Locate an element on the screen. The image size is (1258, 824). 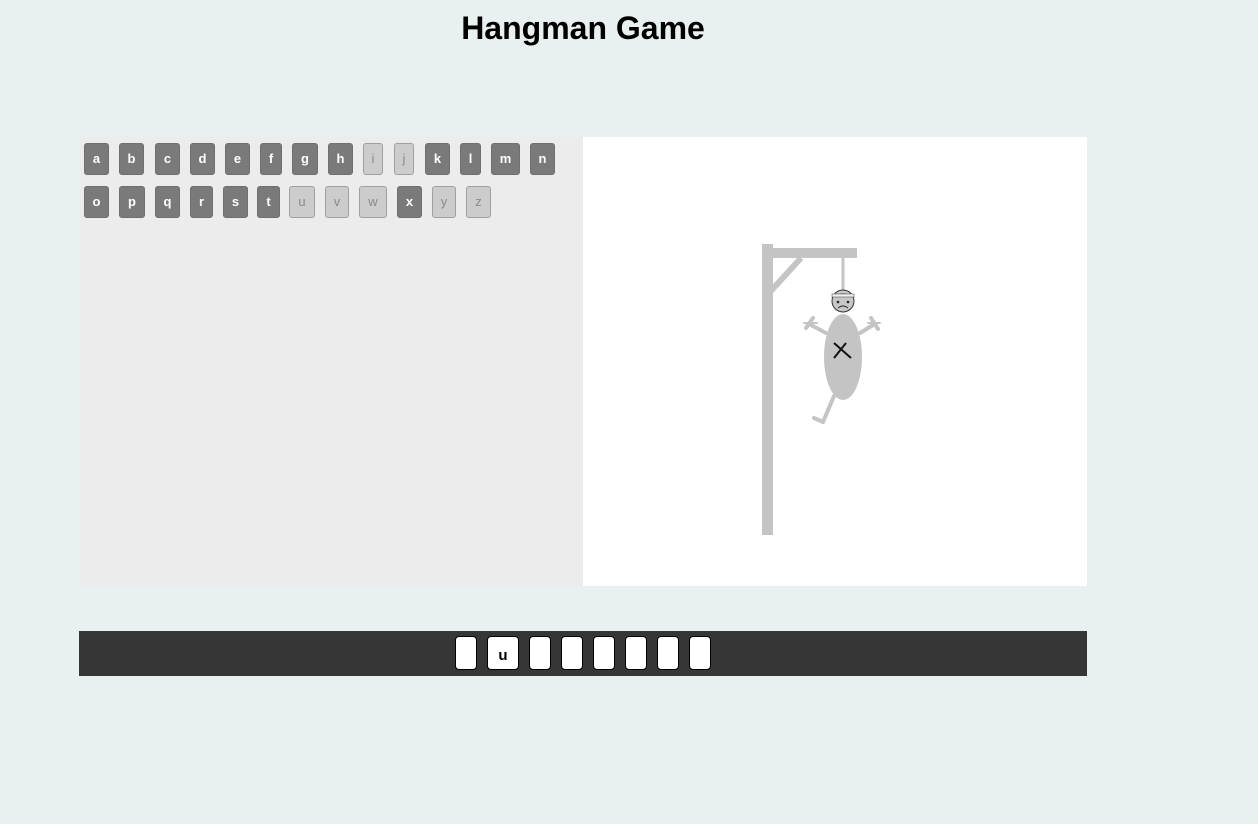
letter-key-b: b is located at coordinates (131, 159).